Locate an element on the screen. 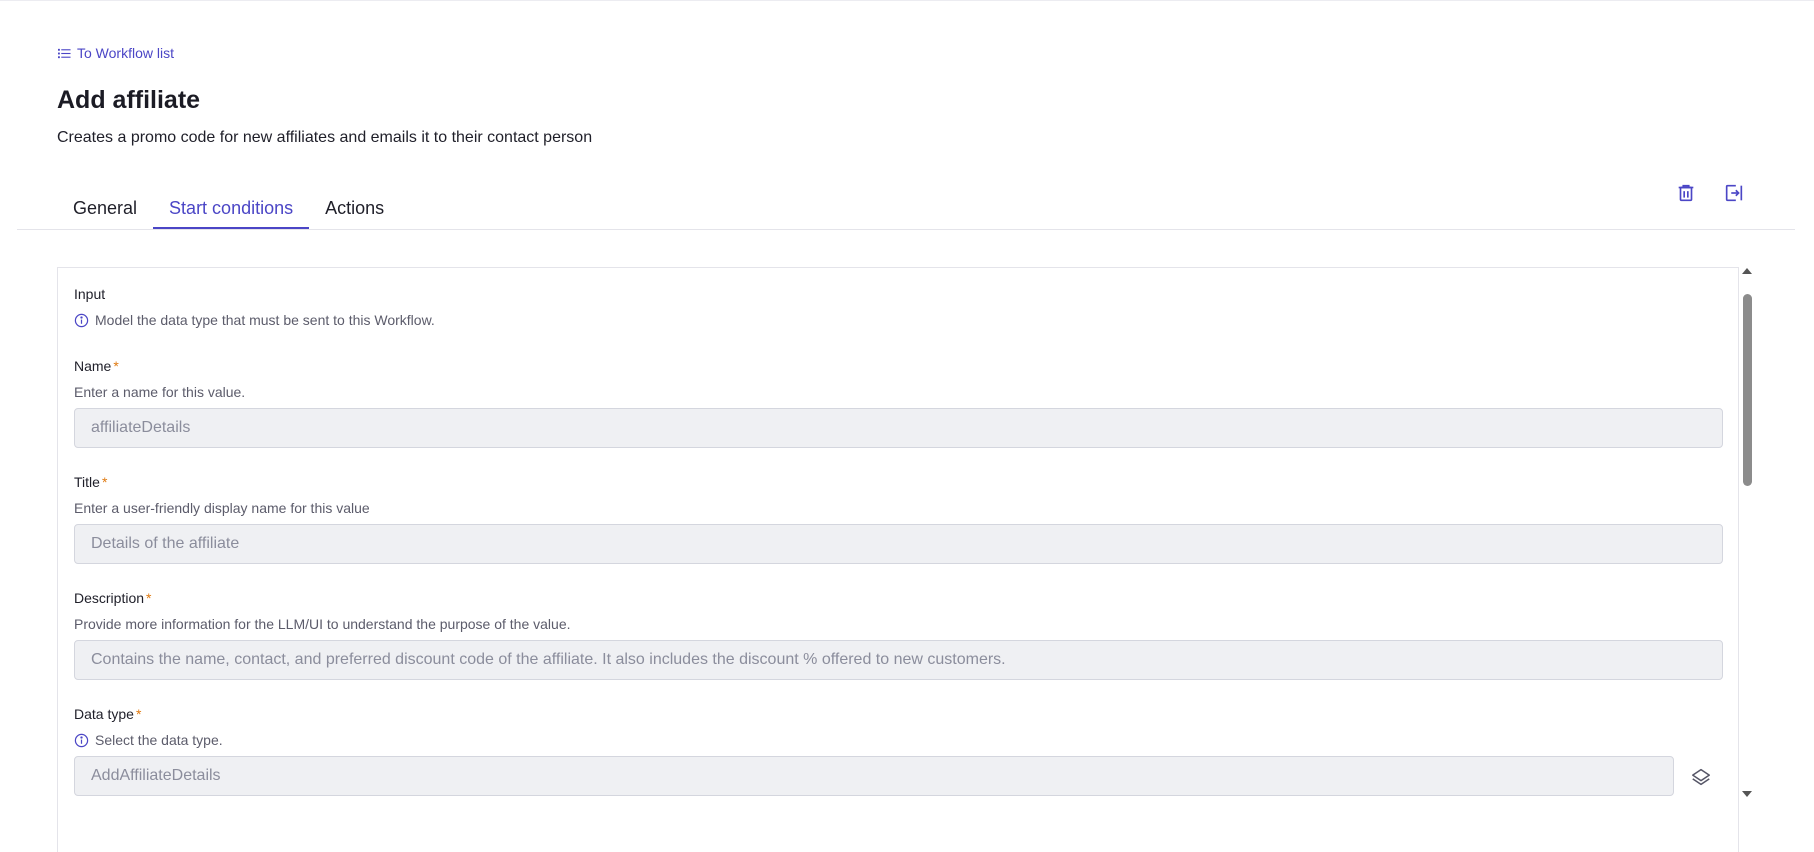 This screenshot has height=852, width=1814. name-field-header: Name * Enter a name for this value. is located at coordinates (159, 379).